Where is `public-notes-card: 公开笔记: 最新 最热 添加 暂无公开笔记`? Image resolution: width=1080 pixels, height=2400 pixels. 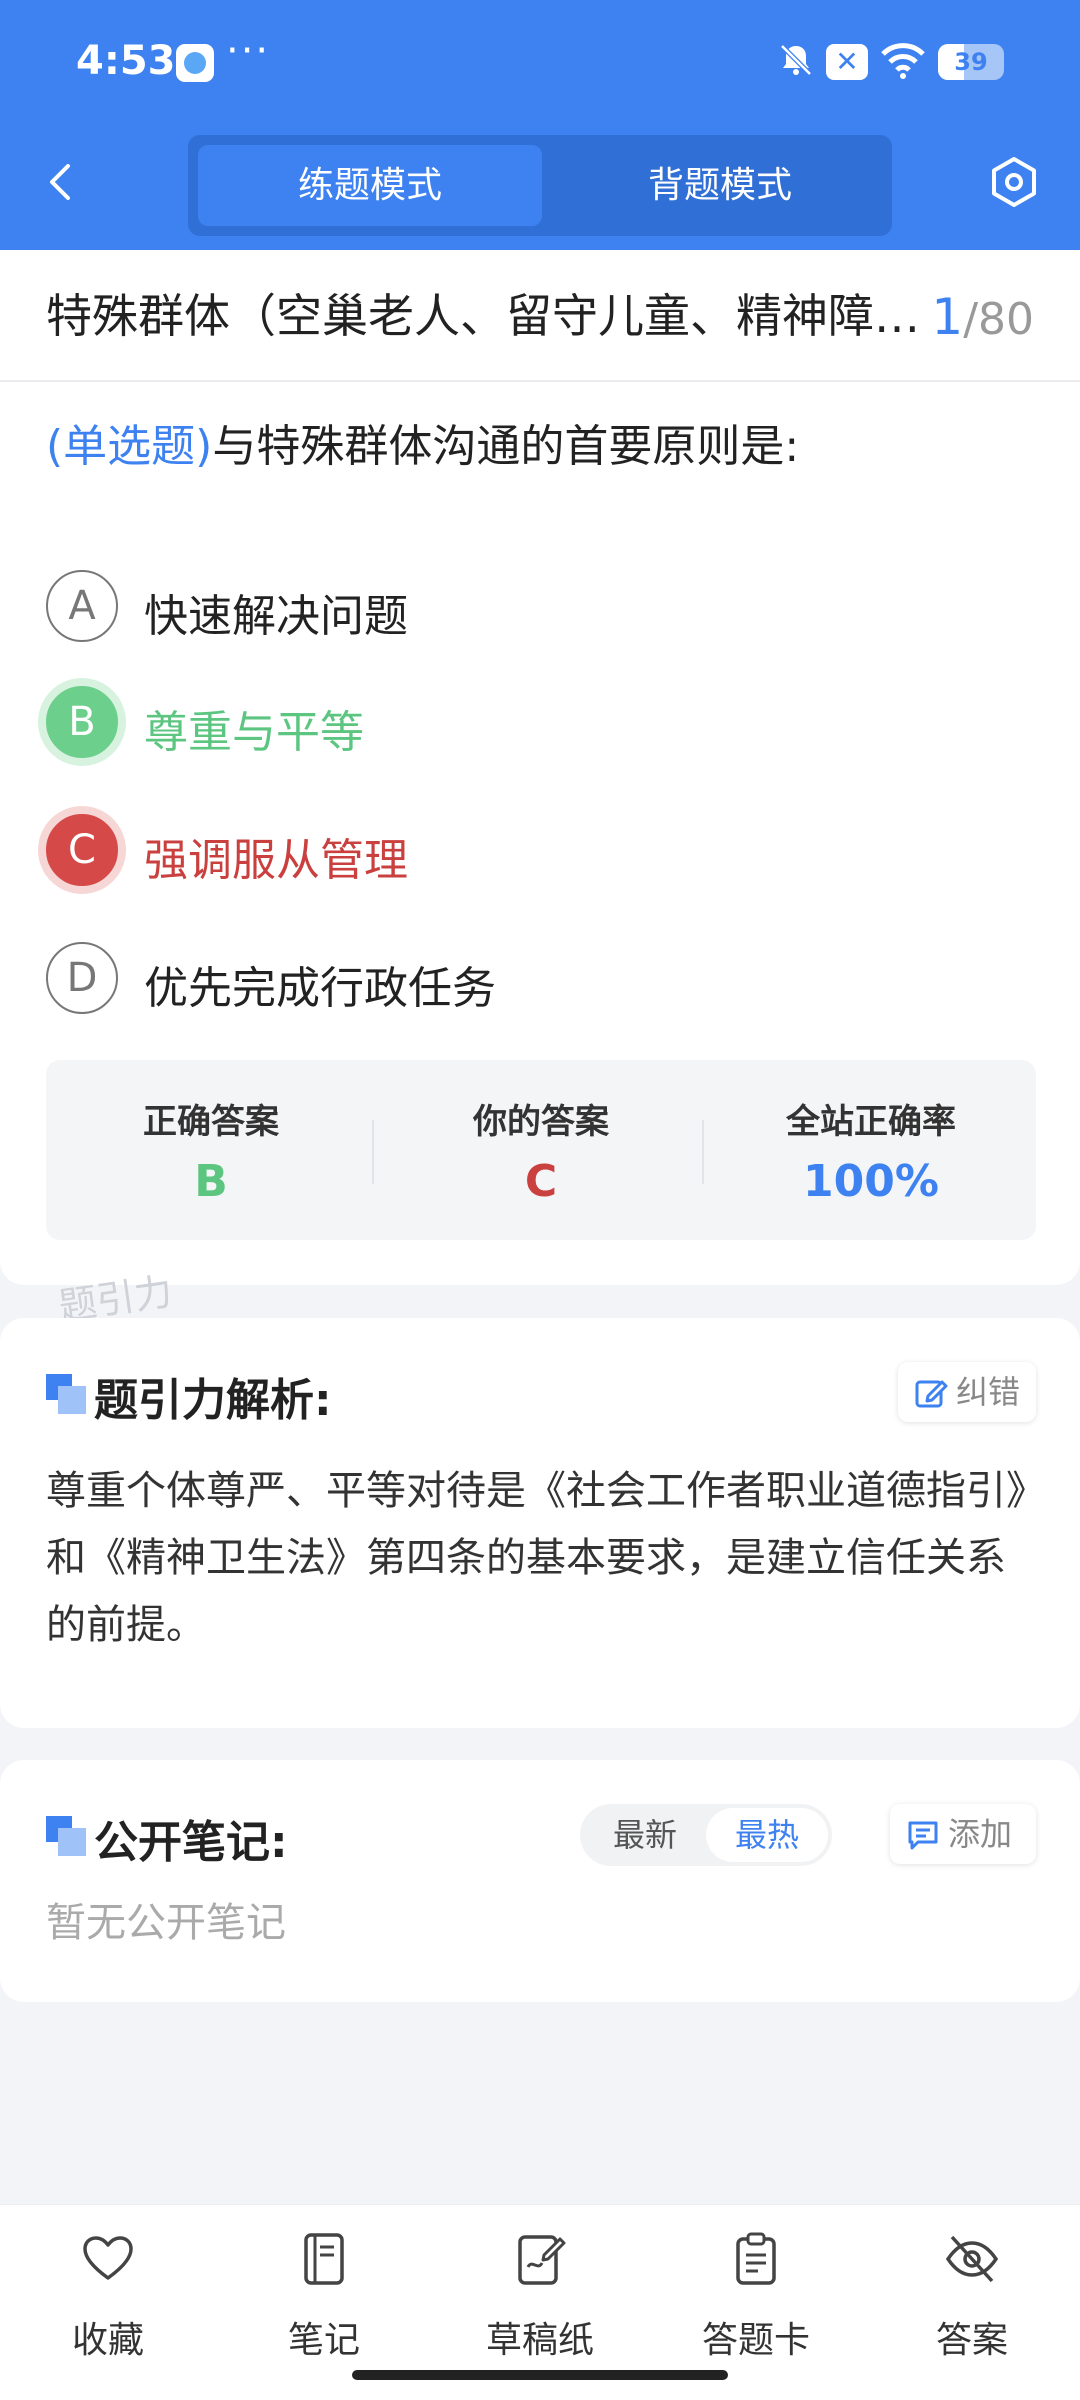 public-notes-card: 公开笔记: 最新 最热 添加 暂无公开笔记 is located at coordinates (540, 1881).